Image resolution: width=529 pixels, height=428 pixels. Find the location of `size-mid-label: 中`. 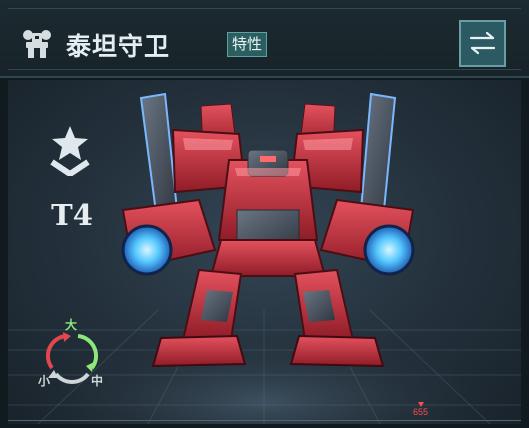

size-mid-label: 中 is located at coordinates (97, 381).